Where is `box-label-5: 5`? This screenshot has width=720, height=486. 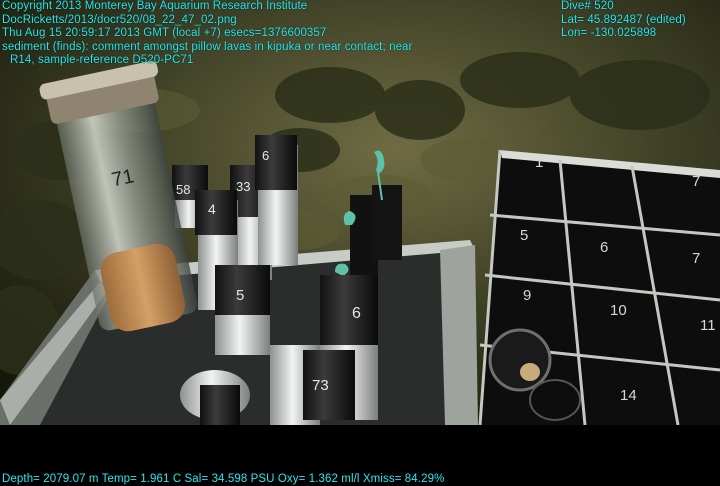
box-label-5: 5 is located at coordinates (524, 235).